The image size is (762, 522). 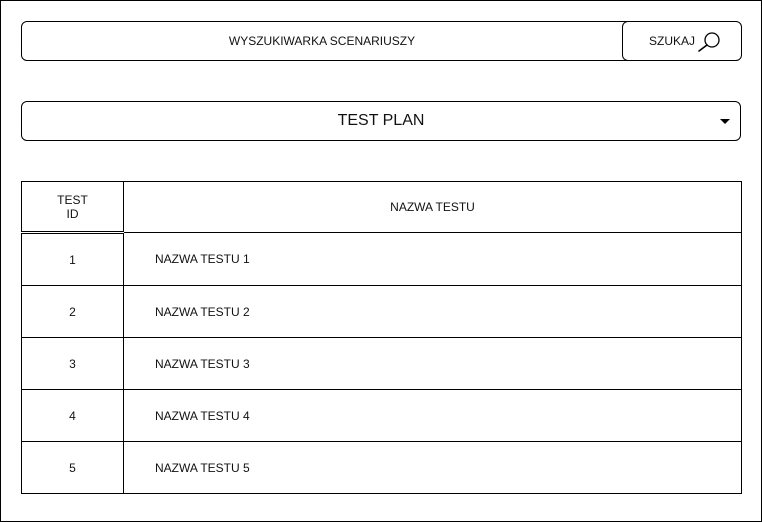 I want to click on table-row: 2 NAZWA TESTU 2, so click(x=381, y=311).